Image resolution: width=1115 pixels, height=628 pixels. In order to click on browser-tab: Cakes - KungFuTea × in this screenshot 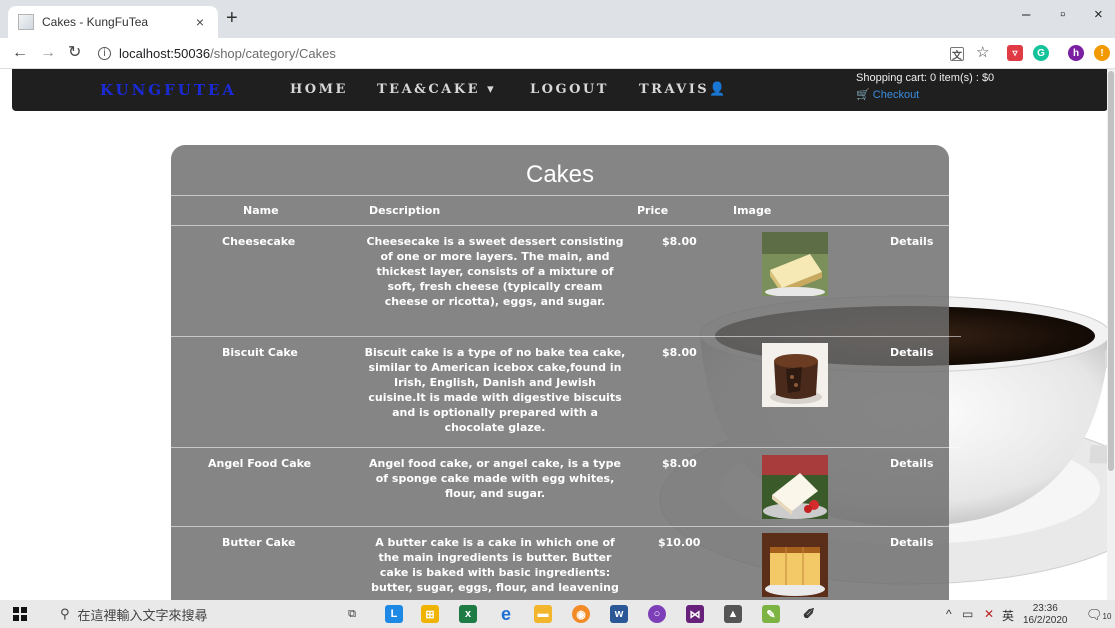, I will do `click(113, 22)`.